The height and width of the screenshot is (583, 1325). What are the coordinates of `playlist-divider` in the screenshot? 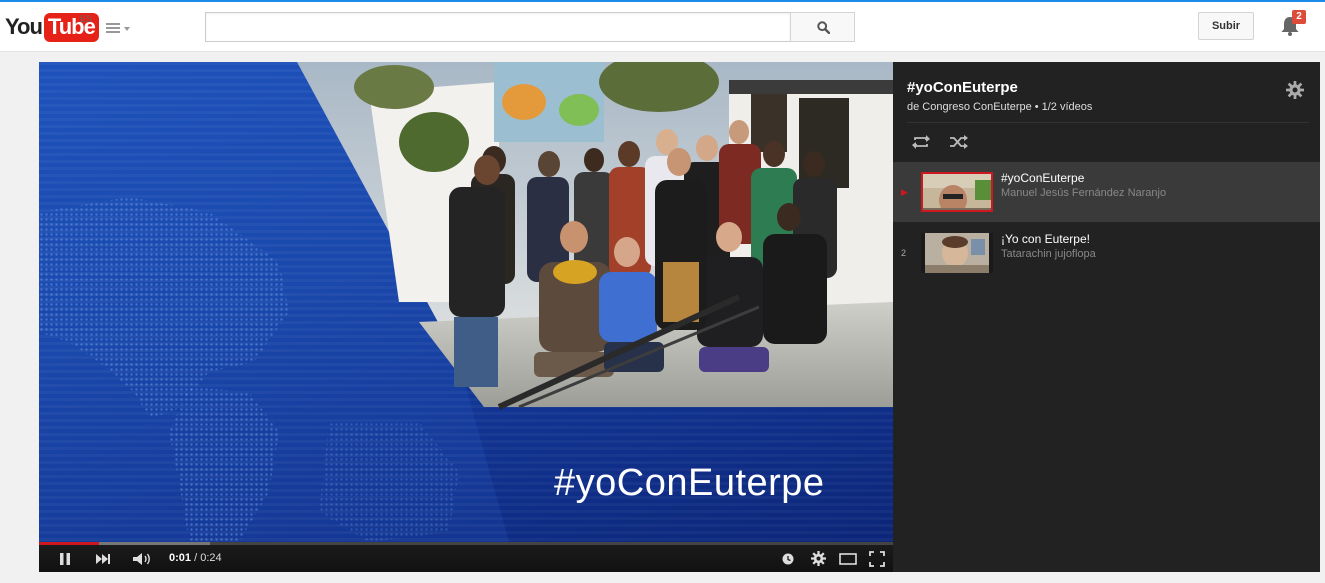 It's located at (1108, 122).